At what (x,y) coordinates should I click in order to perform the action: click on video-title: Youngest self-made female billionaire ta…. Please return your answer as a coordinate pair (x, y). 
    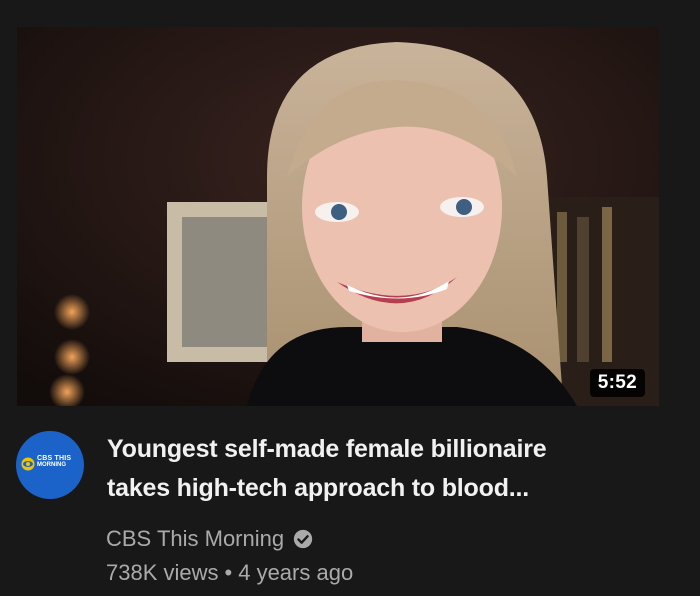
    Looking at the image, I should click on (387, 469).